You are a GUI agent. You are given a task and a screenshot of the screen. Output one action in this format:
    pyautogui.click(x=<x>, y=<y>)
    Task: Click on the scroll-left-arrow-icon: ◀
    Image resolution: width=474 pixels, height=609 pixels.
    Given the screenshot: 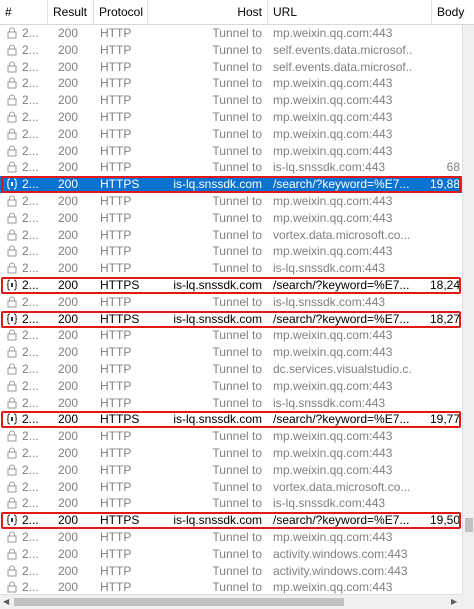 What is the action you would take?
    pyautogui.click(x=6, y=602)
    